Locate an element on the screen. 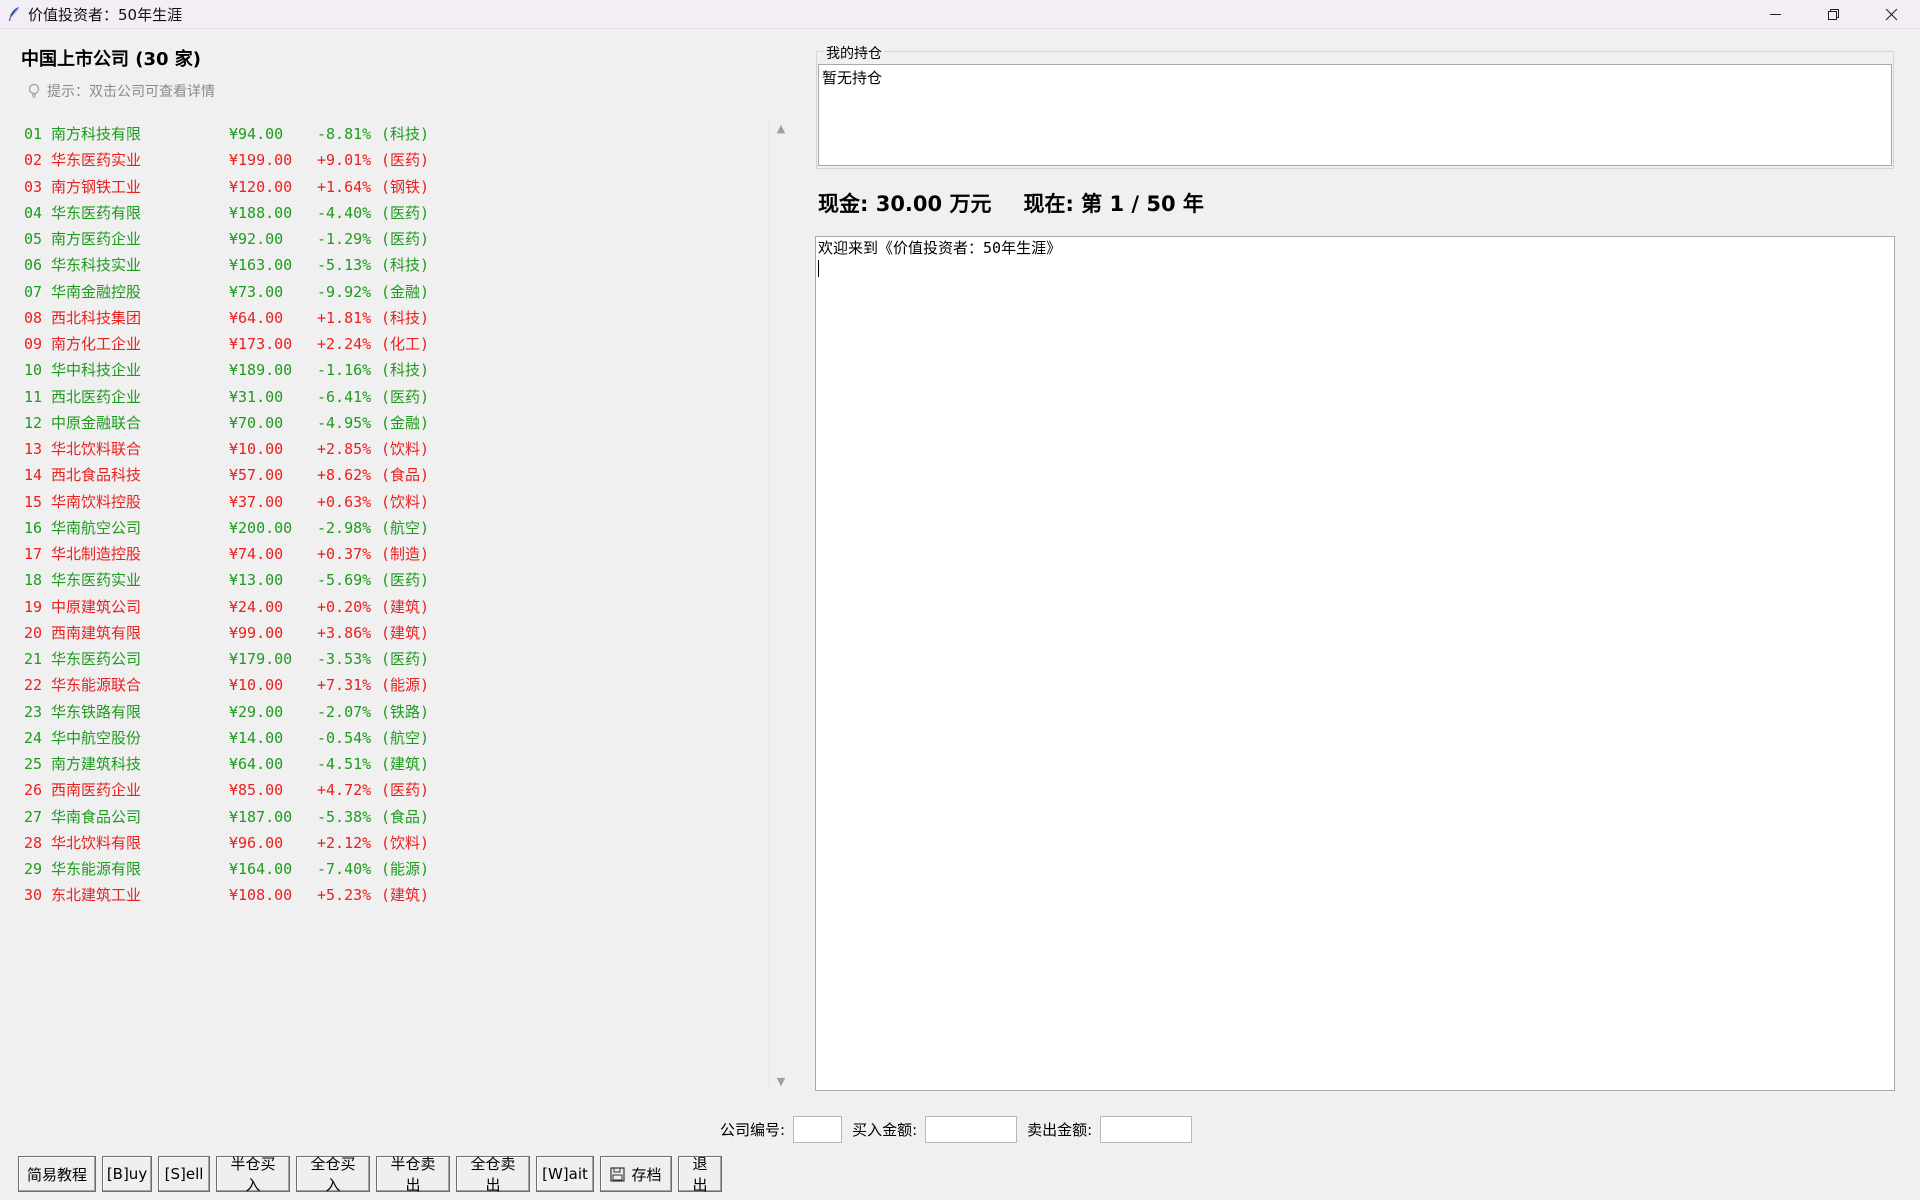  company-row: 01 南方科技有限 ¥94.00 -8.81% (科技) is located at coordinates (394, 134).